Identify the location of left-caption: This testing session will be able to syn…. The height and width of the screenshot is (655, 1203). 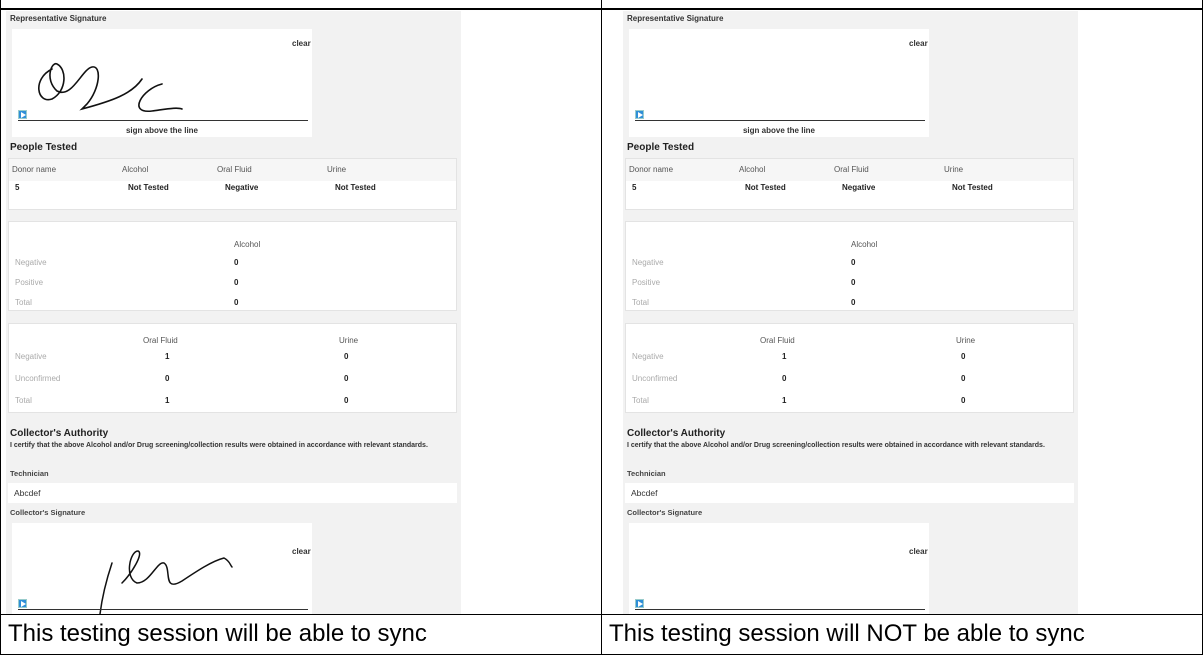
(217, 633).